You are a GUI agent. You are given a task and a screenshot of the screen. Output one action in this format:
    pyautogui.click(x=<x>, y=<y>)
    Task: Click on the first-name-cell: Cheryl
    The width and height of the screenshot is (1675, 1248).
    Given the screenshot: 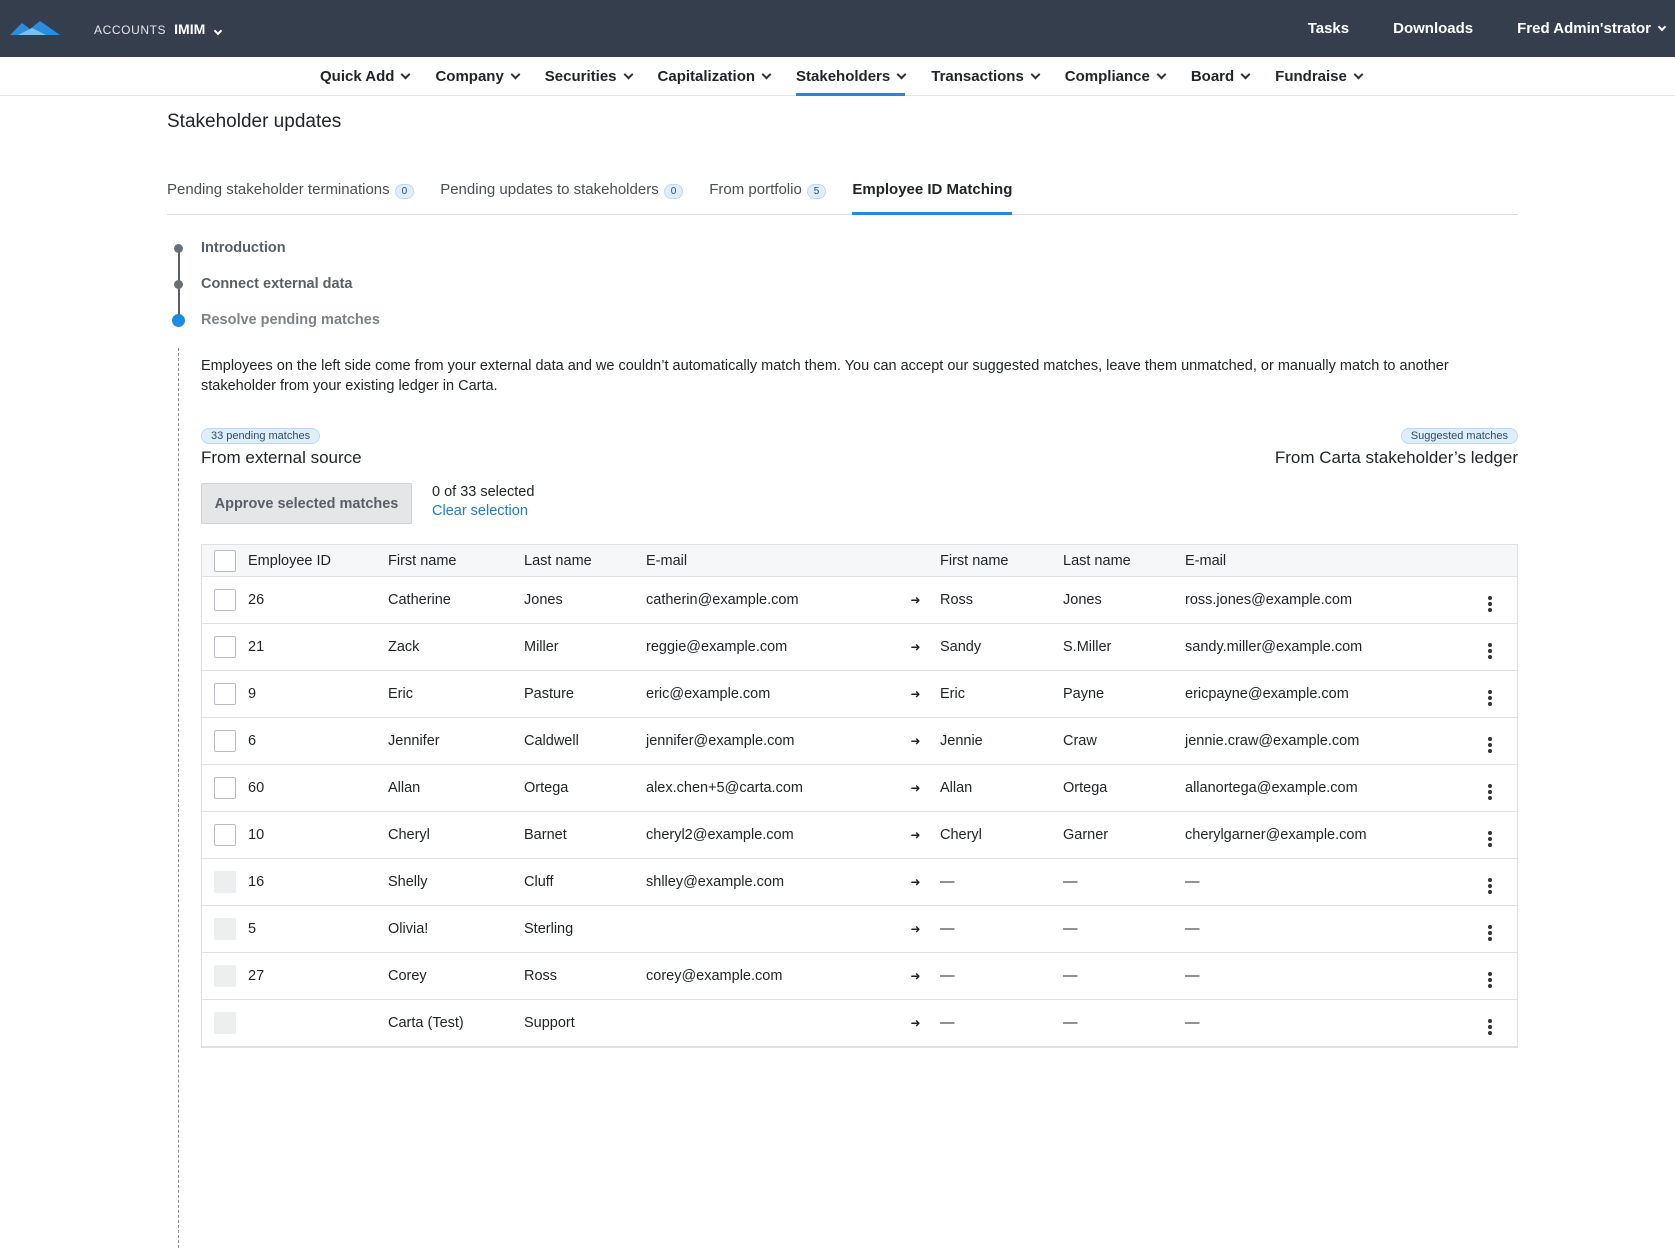 What is the action you would take?
    pyautogui.click(x=409, y=835)
    